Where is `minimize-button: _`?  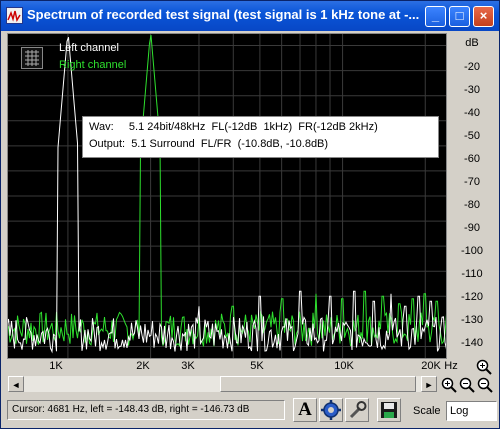 minimize-button: _ is located at coordinates (435, 16).